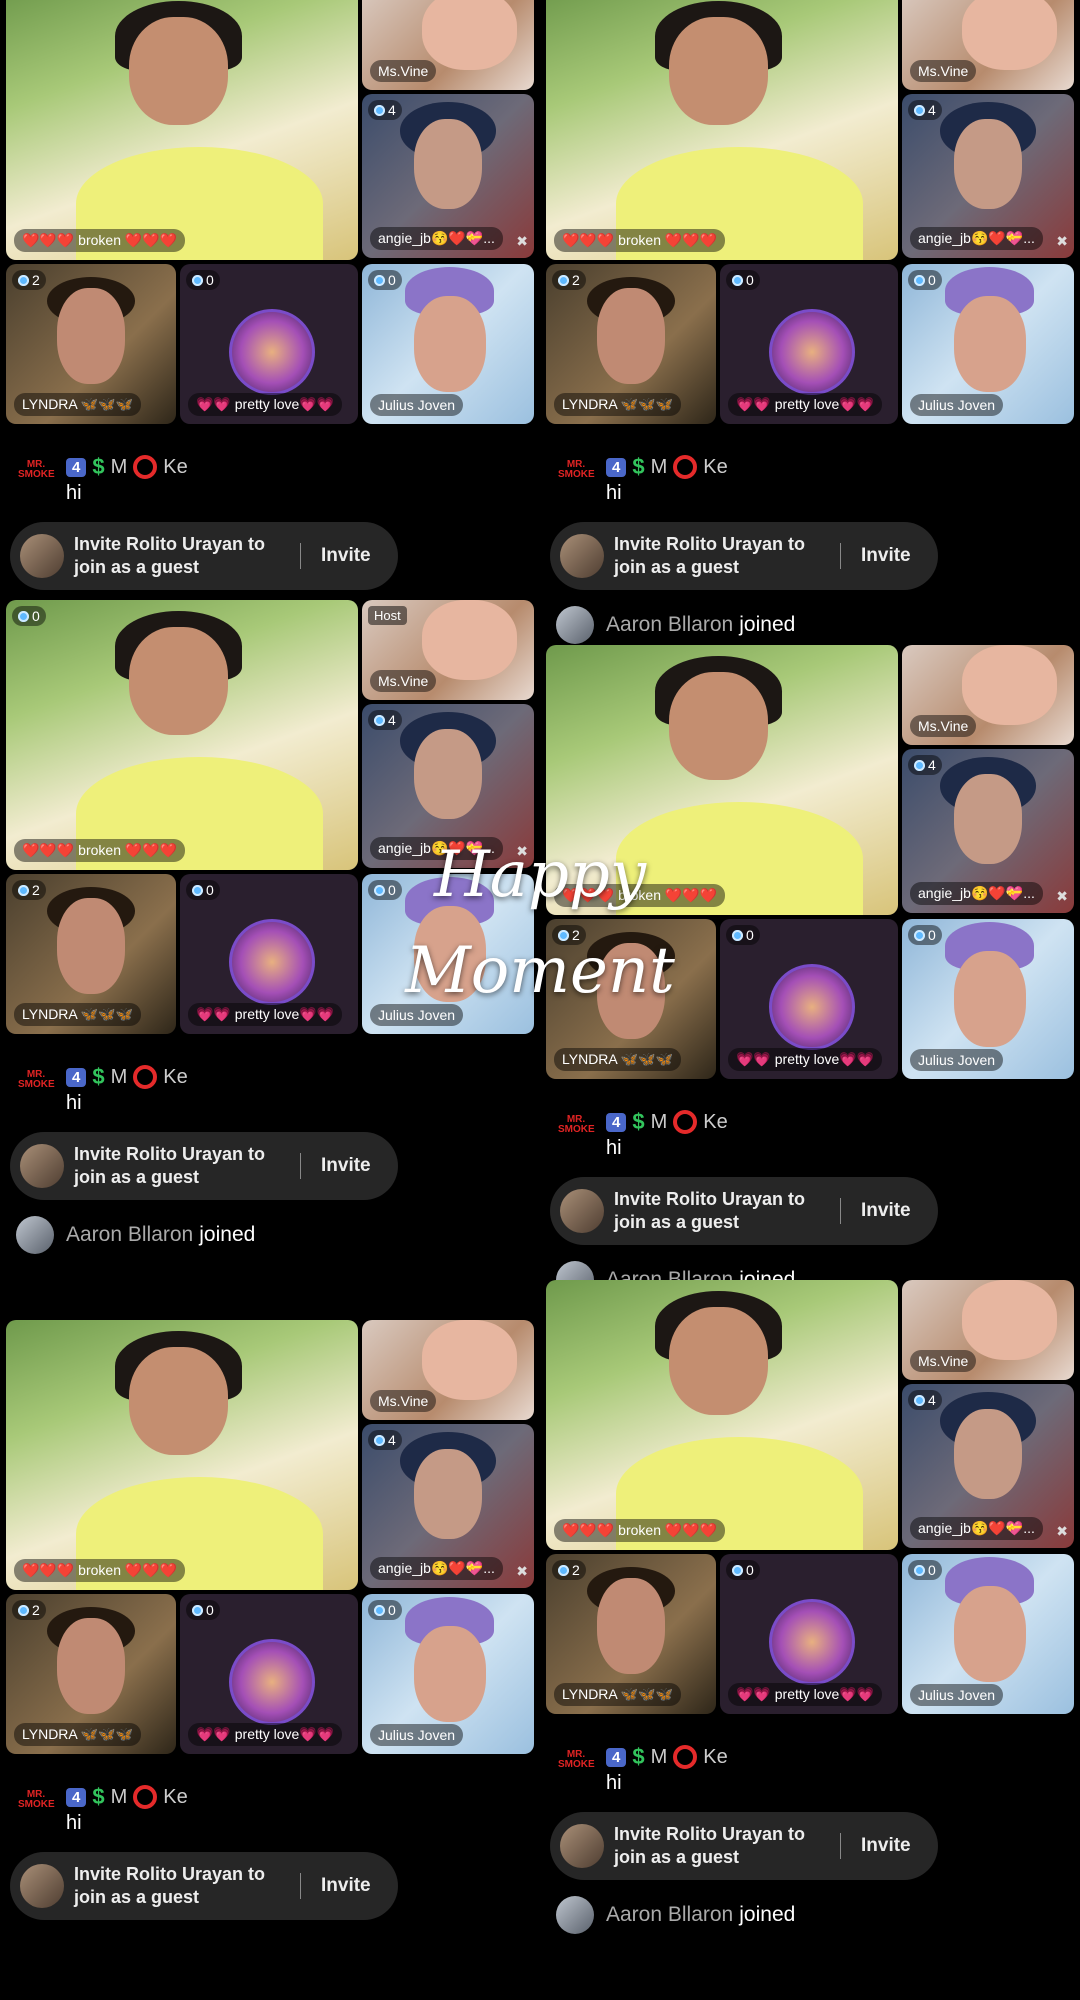  I want to click on guest-badge: 2, so click(569, 280).